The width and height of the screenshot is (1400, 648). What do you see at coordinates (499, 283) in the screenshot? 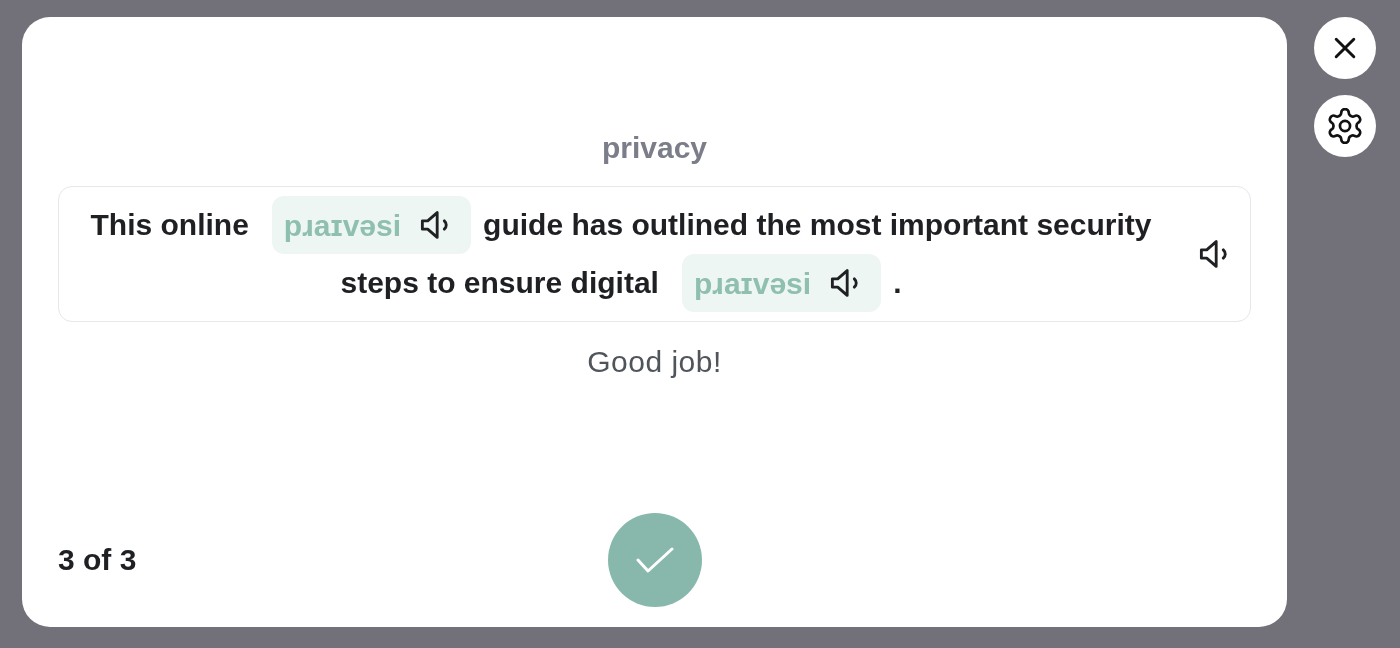
I see `sentence-text: steps to ensure digital` at bounding box center [499, 283].